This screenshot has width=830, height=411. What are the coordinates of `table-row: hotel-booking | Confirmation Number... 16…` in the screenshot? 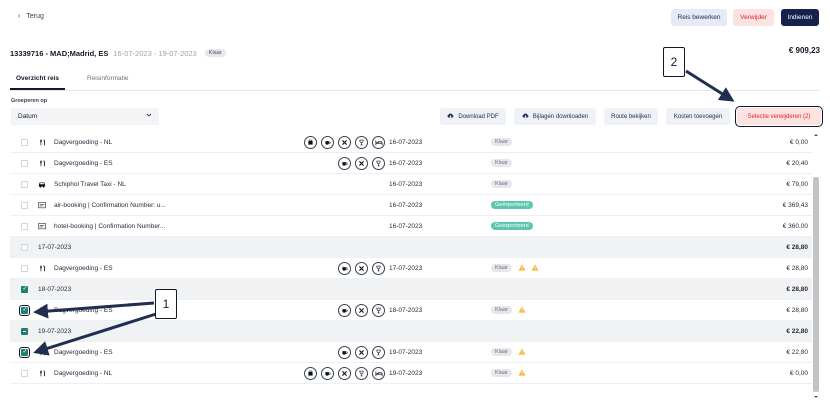 It's located at (411, 226).